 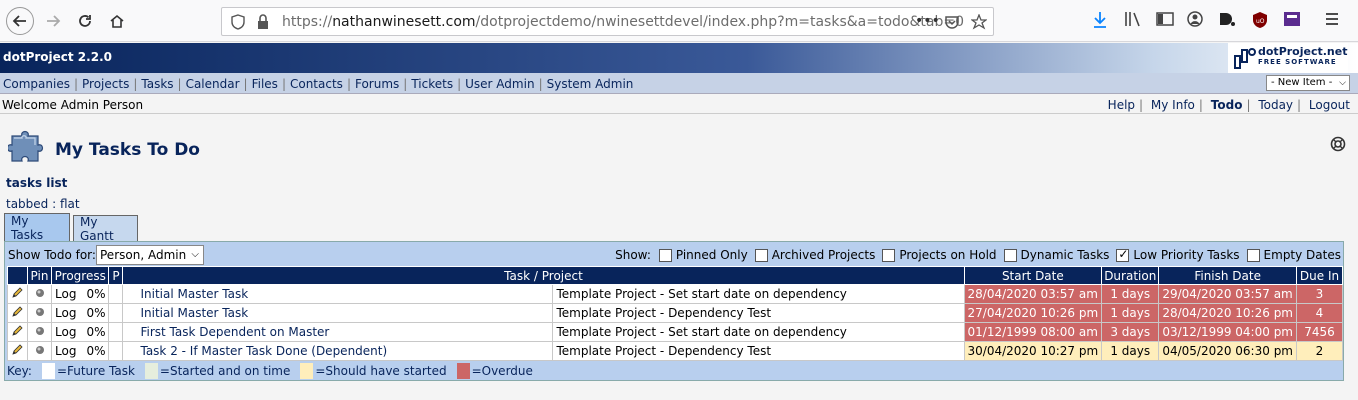 What do you see at coordinates (234, 332) in the screenshot?
I see `task-link: First Task Dependent on Master` at bounding box center [234, 332].